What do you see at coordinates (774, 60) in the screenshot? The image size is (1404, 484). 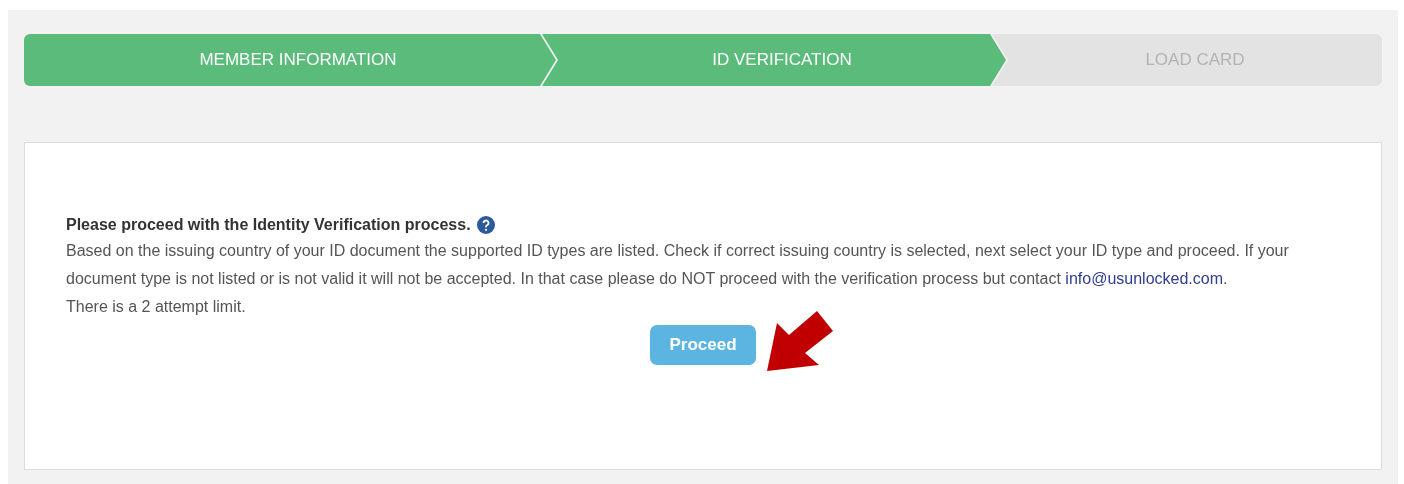 I see `progress-step: ID VERIFICATION` at bounding box center [774, 60].